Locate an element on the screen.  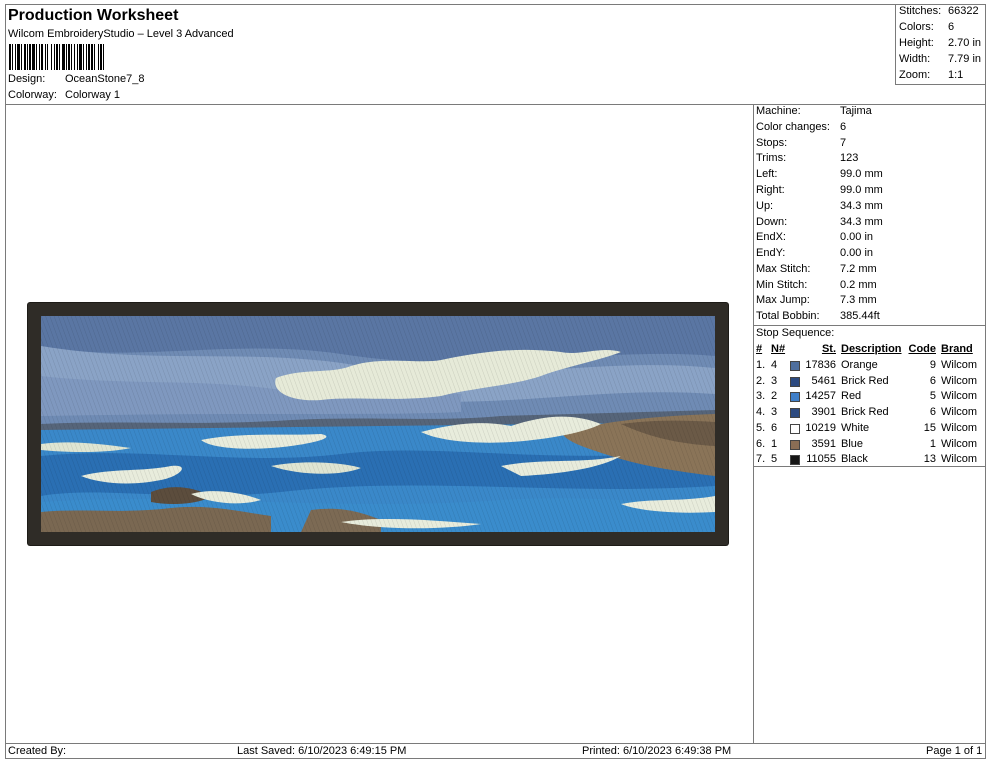
header-index: # is located at coordinates (759, 349).